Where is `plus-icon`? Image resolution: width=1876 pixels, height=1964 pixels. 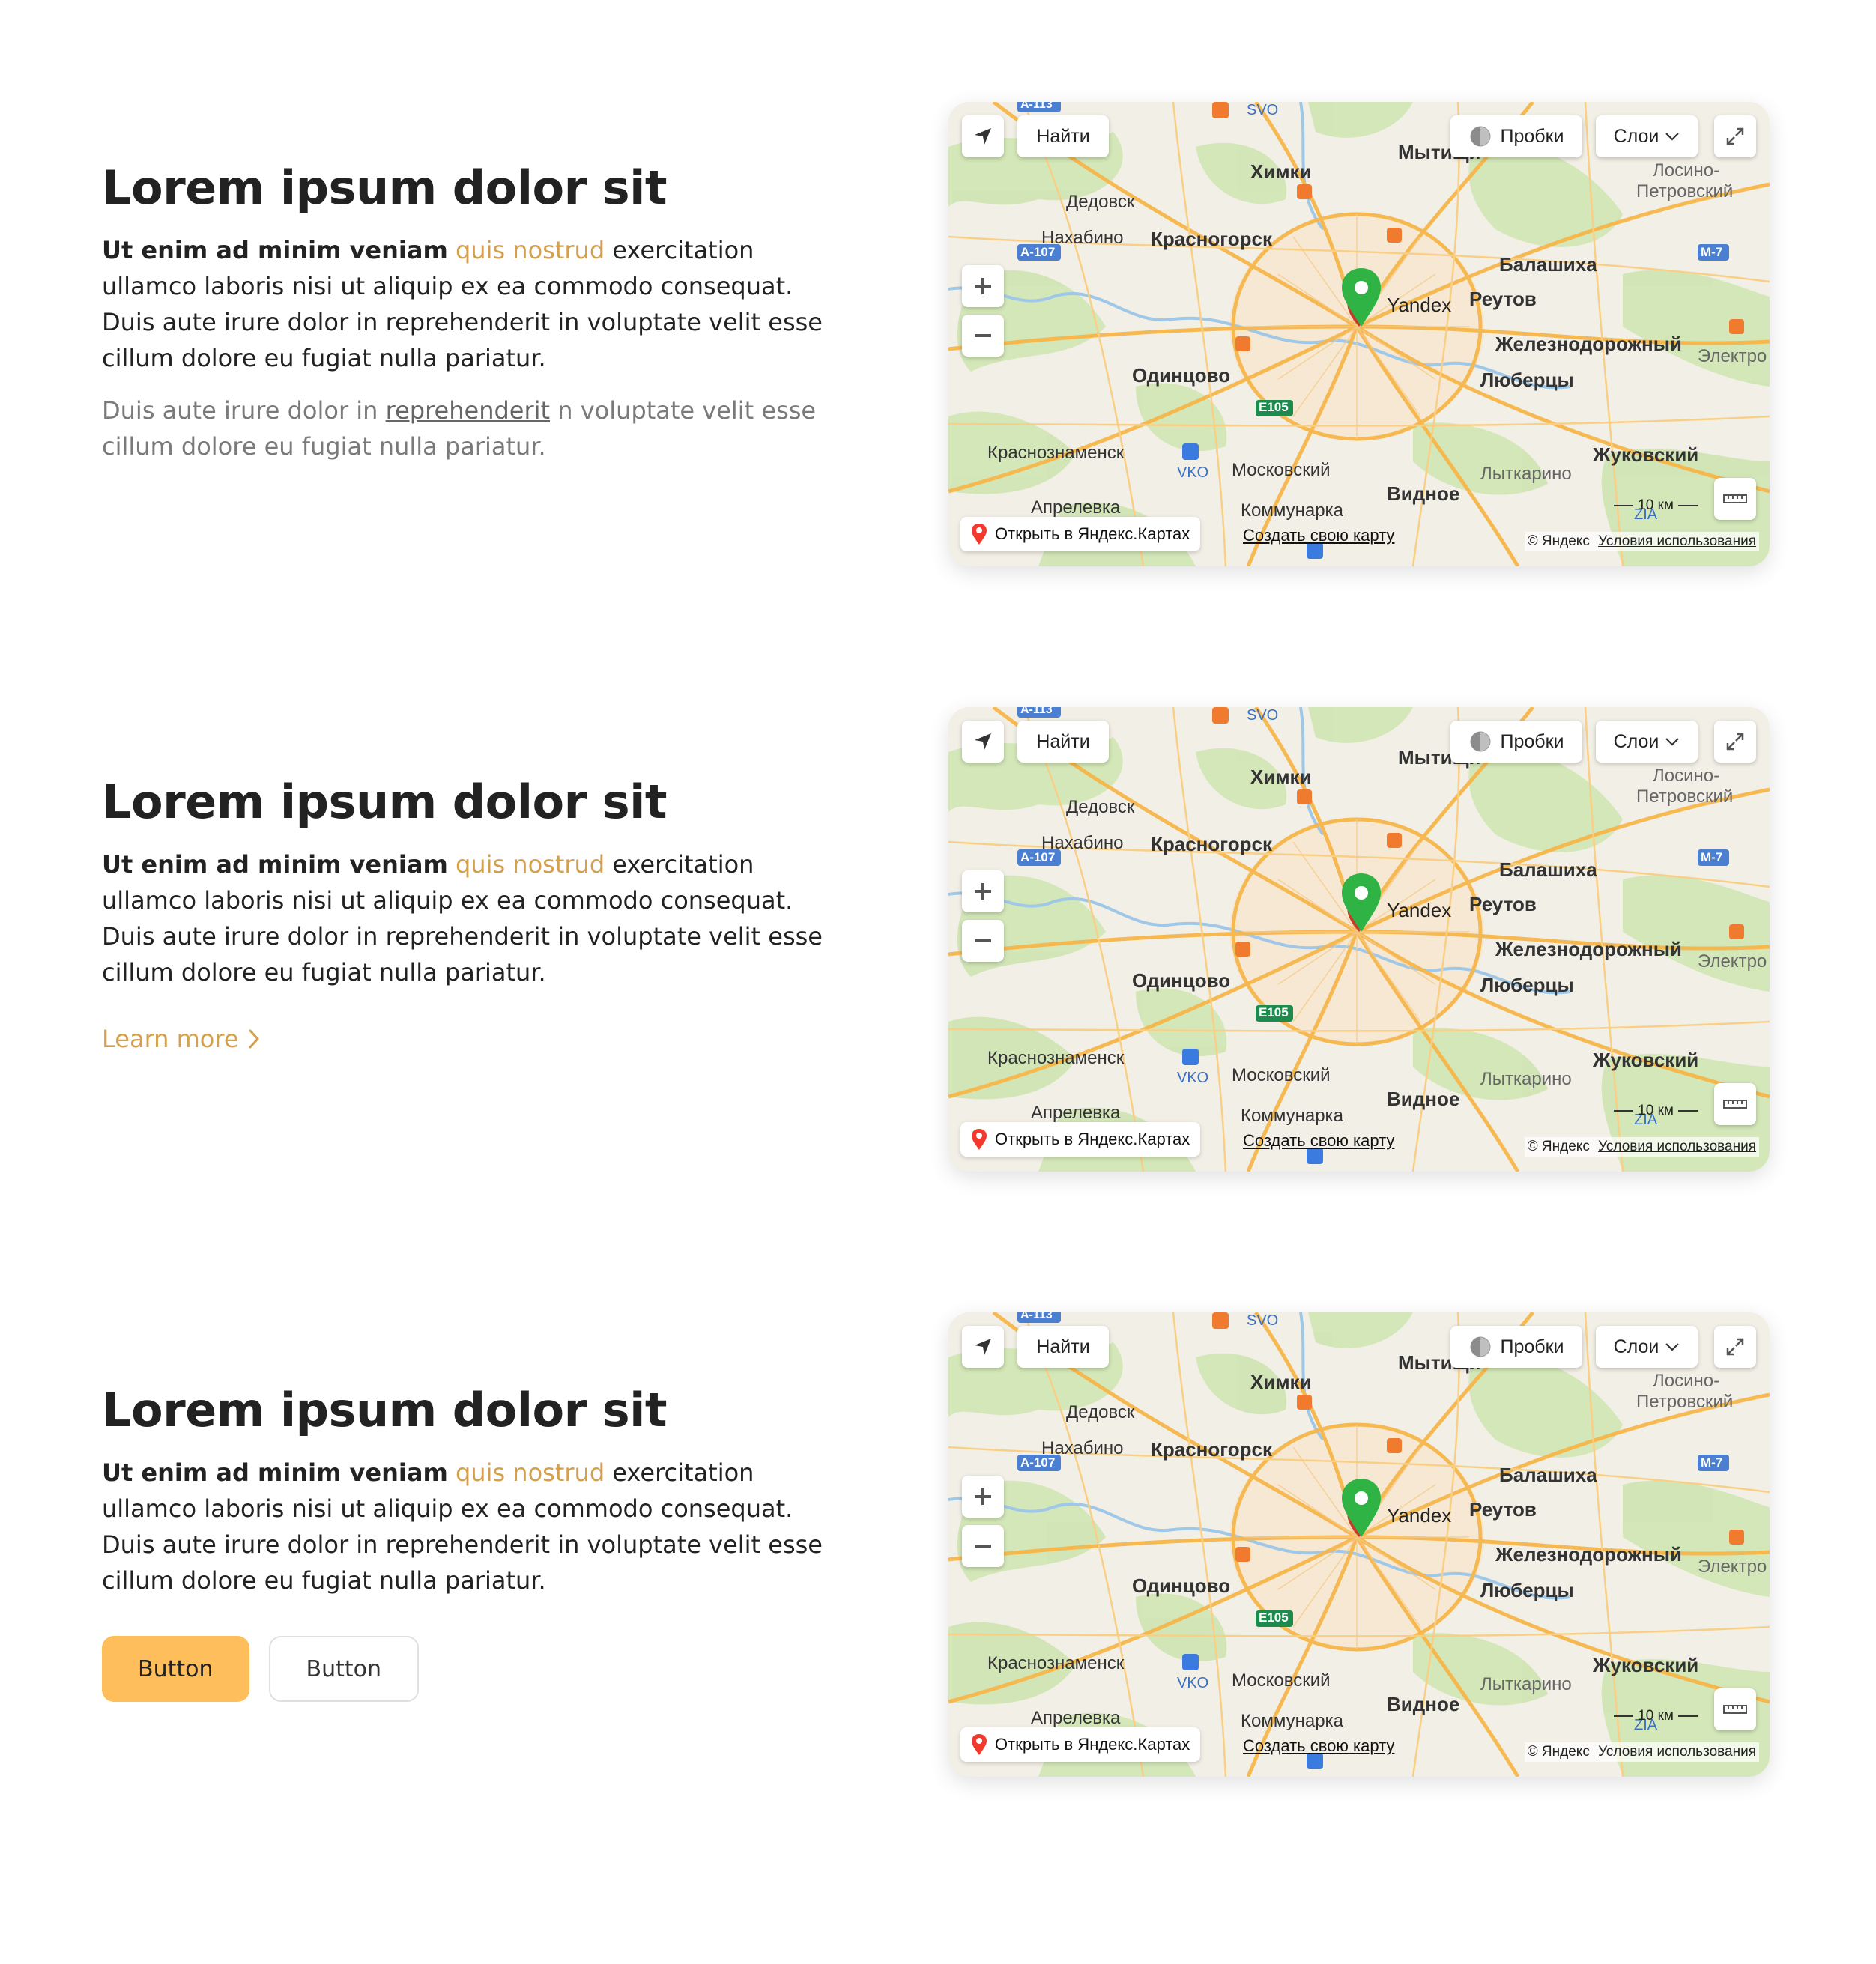 plus-icon is located at coordinates (983, 1496).